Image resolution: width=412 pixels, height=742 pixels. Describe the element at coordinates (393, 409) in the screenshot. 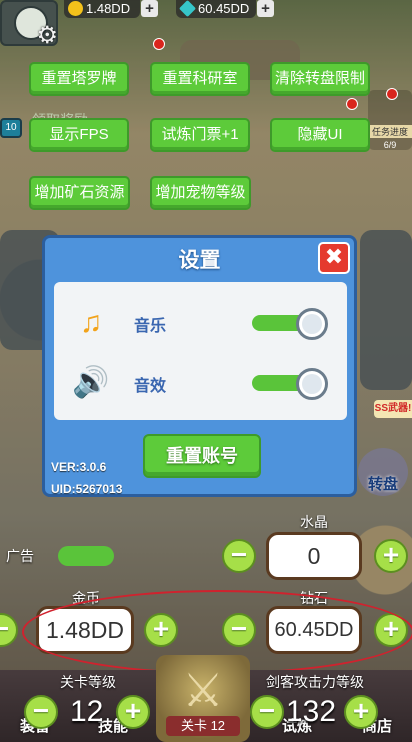

I see `boss-weapon-banner: SS武器!` at that location.